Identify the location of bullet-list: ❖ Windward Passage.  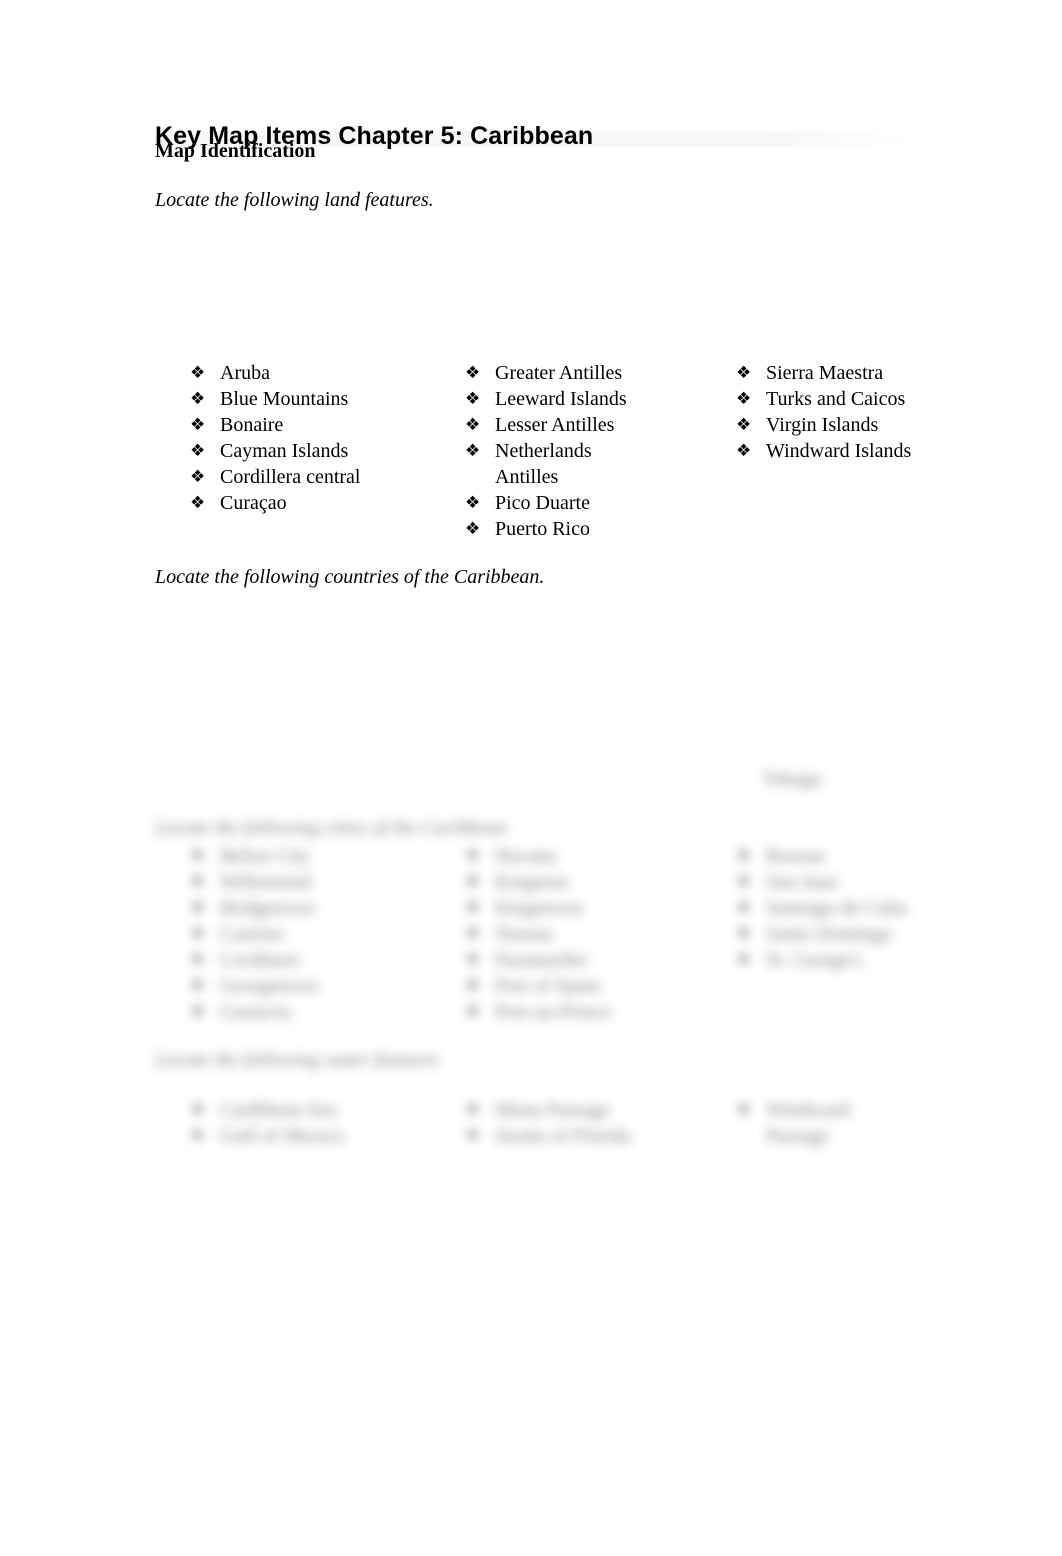
(811, 1123).